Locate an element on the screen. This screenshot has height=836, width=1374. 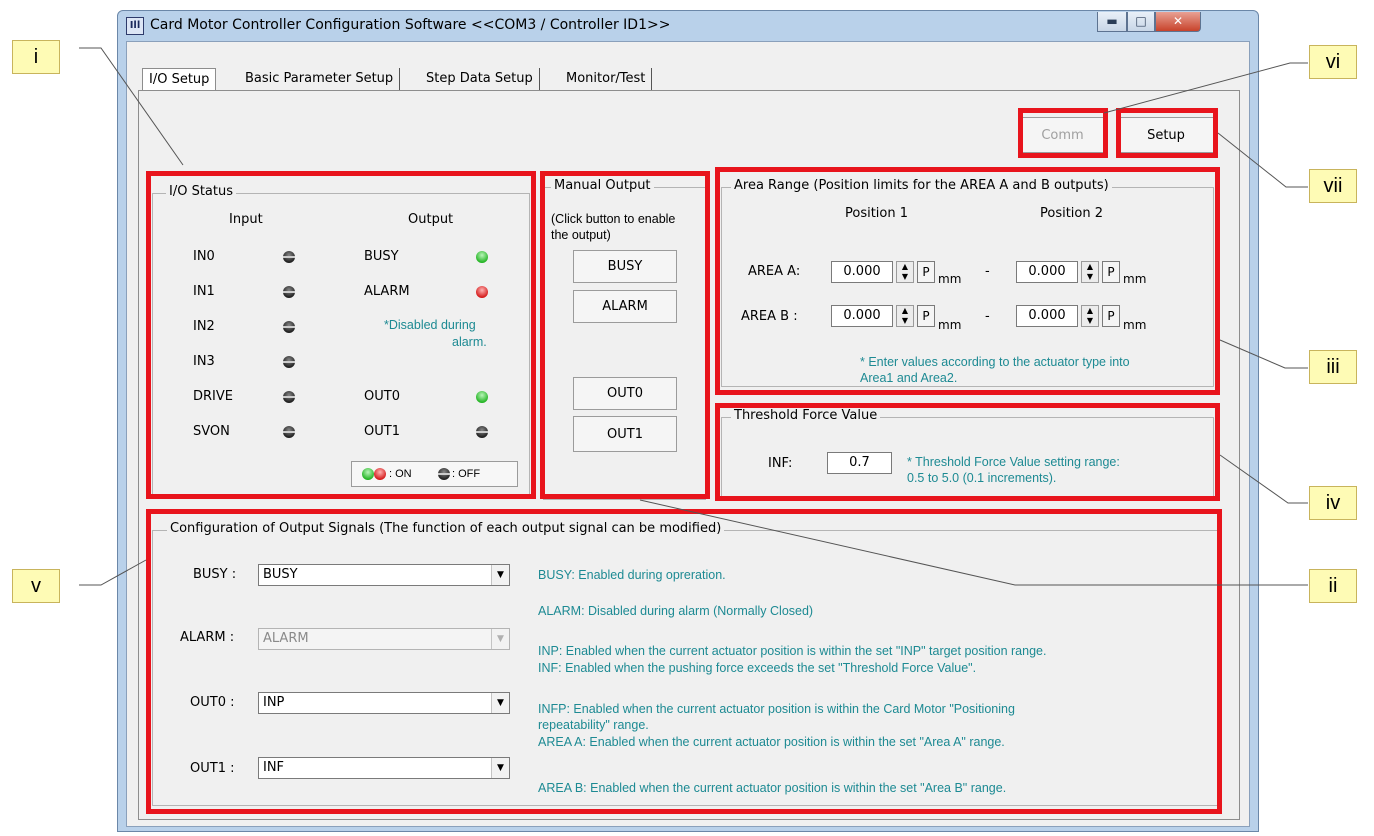
leader-vi is located at coordinates (1205, 88).